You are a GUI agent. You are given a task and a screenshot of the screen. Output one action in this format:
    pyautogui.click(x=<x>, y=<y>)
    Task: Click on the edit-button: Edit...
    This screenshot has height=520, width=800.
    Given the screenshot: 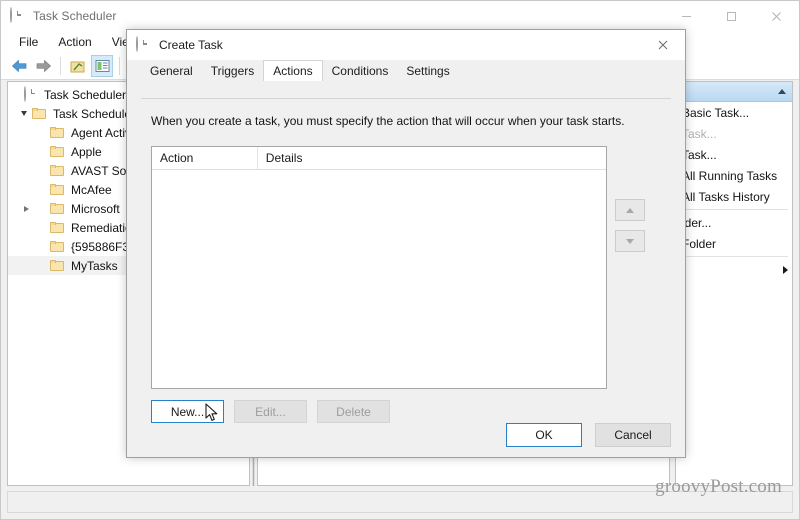 What is the action you would take?
    pyautogui.click(x=270, y=411)
    